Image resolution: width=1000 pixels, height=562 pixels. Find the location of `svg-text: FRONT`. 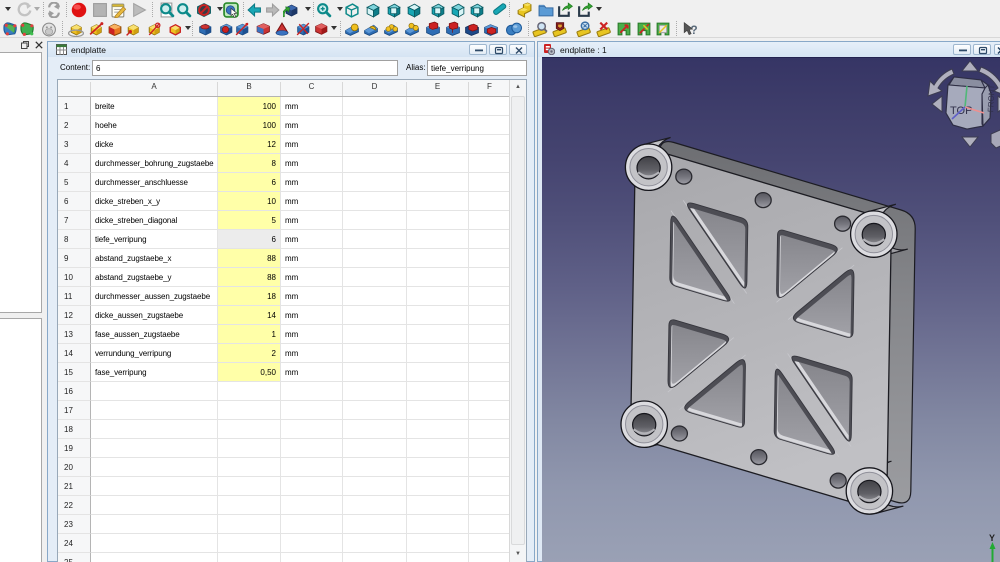

svg-text: FRONT is located at coordinates (991, 98).